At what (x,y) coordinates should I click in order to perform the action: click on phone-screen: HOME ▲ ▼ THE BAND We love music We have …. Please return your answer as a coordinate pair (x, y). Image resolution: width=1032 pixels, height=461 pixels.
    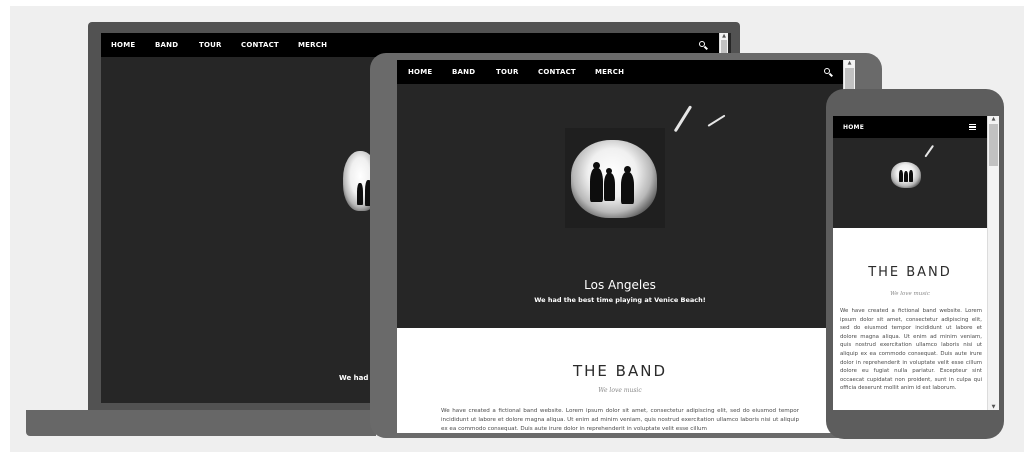
    Looking at the image, I should click on (916, 263).